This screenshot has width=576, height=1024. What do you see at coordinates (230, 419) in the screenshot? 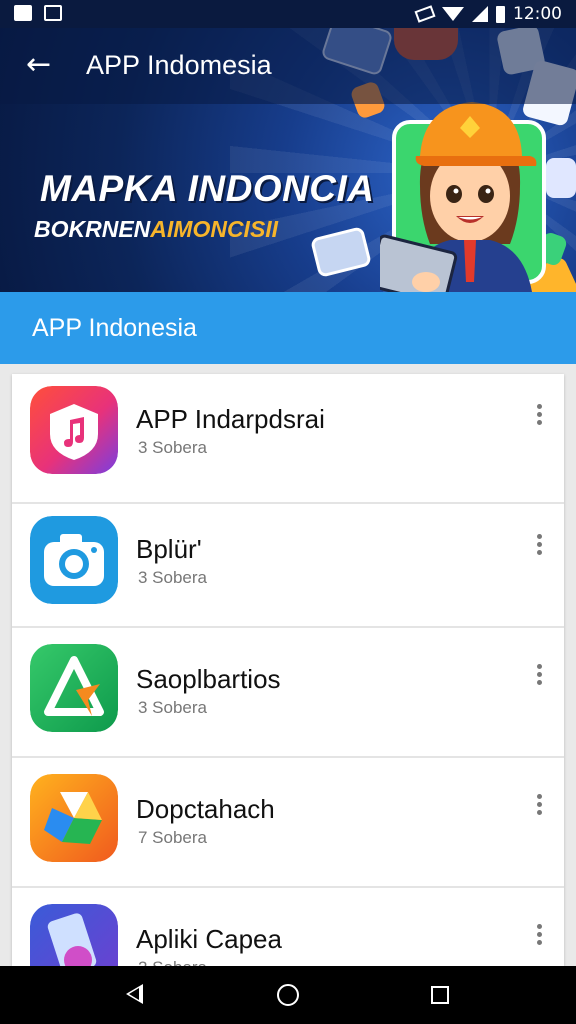
I see `app-name: APP Indarpdsrai` at bounding box center [230, 419].